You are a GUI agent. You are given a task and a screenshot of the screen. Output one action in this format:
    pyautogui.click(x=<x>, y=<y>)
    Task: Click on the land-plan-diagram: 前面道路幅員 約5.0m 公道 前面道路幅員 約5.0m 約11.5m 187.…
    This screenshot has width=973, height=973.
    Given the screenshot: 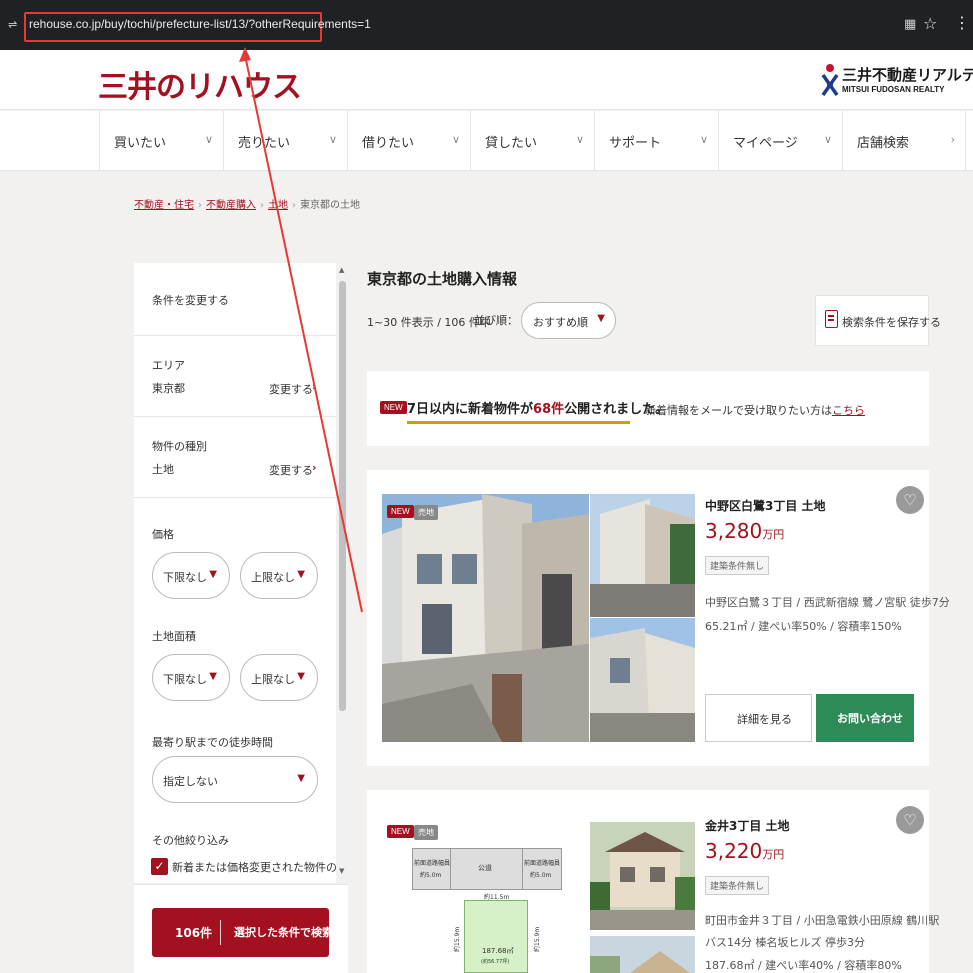 What is the action you would take?
    pyautogui.click(x=487, y=910)
    